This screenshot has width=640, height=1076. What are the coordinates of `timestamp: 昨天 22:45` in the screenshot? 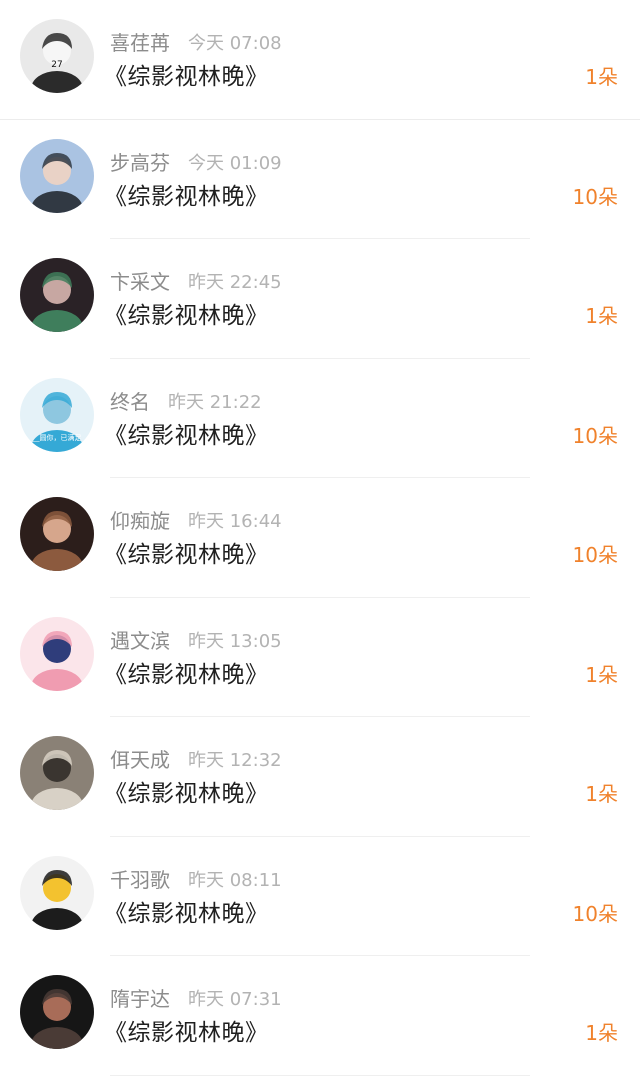 It's located at (235, 282).